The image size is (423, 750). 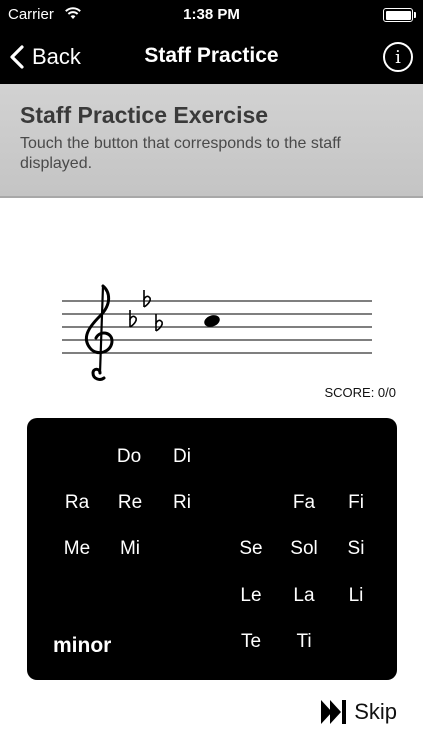 What do you see at coordinates (182, 503) in the screenshot?
I see `syllable-button-ri: Ri` at bounding box center [182, 503].